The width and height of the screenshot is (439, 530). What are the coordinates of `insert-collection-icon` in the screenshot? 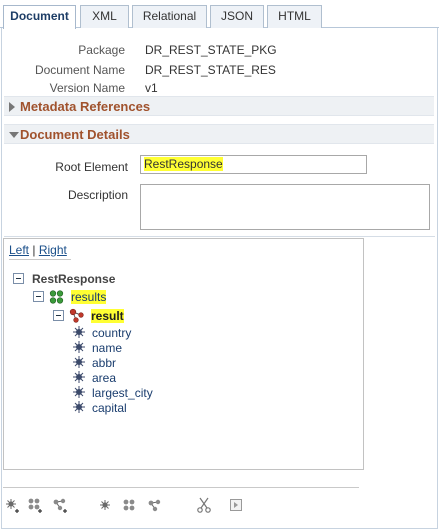 It's located at (129, 505).